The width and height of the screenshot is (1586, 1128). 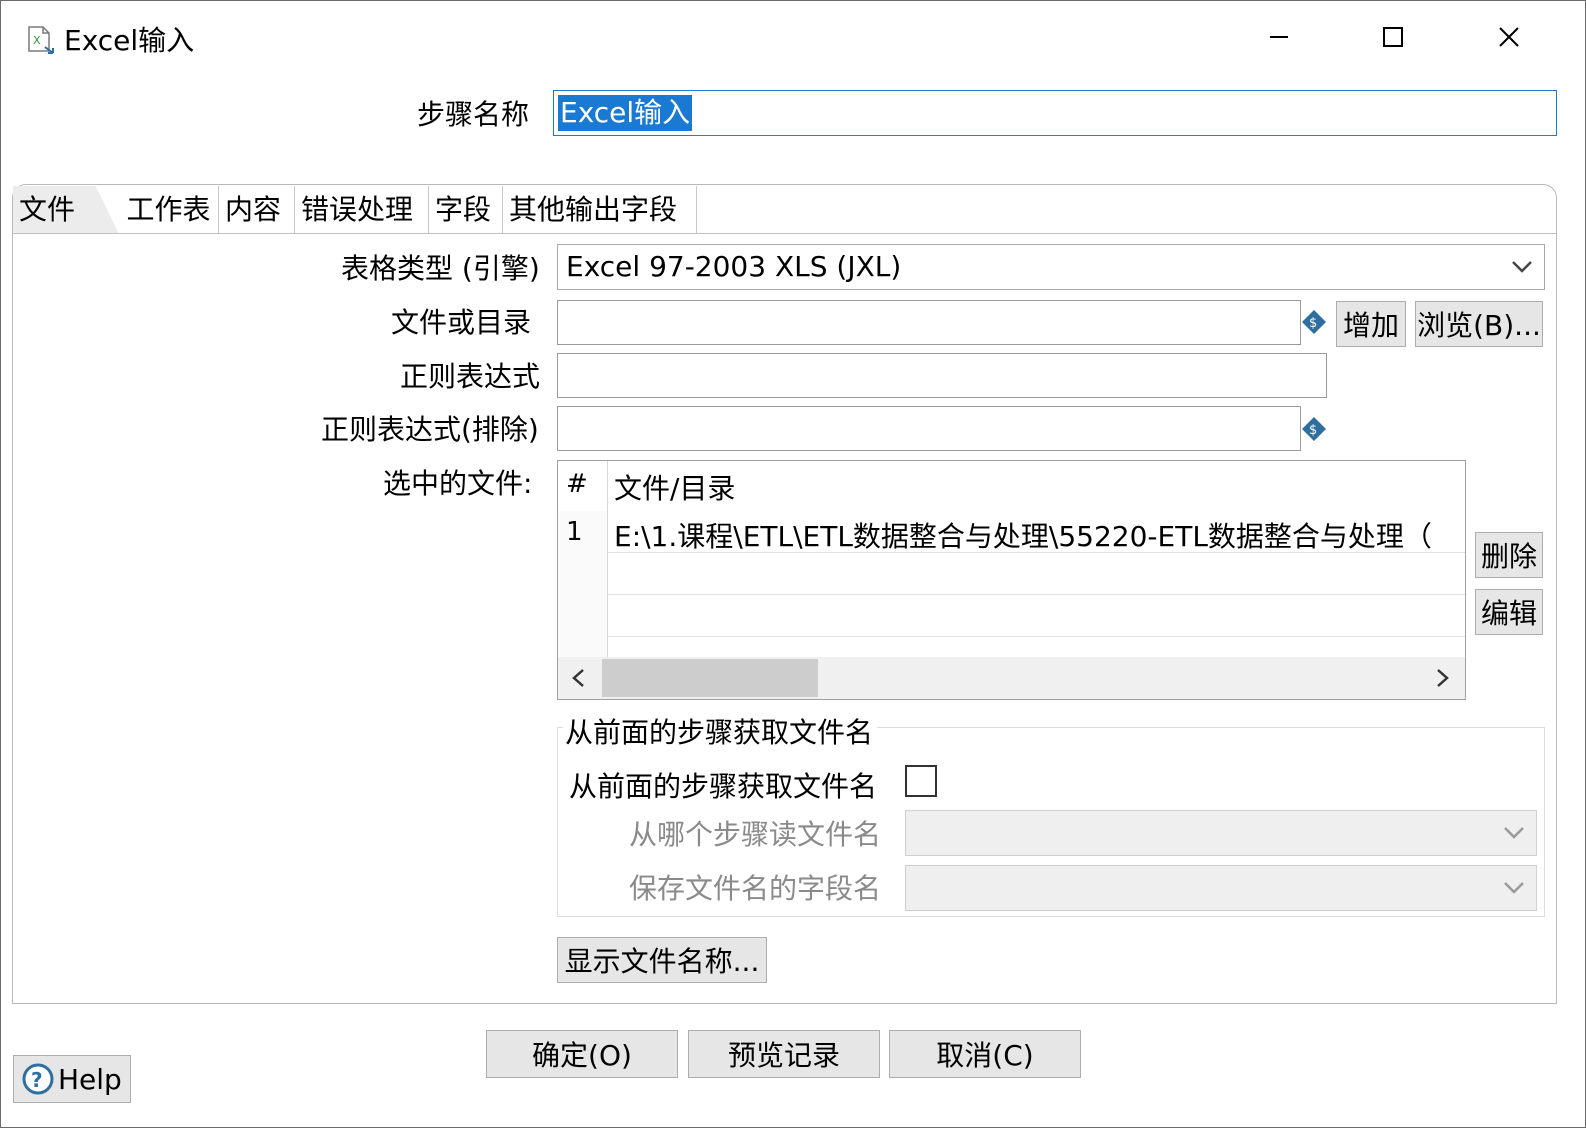 What do you see at coordinates (430, 429) in the screenshot?
I see `regex-exclude-label: 正则表达式(排除)` at bounding box center [430, 429].